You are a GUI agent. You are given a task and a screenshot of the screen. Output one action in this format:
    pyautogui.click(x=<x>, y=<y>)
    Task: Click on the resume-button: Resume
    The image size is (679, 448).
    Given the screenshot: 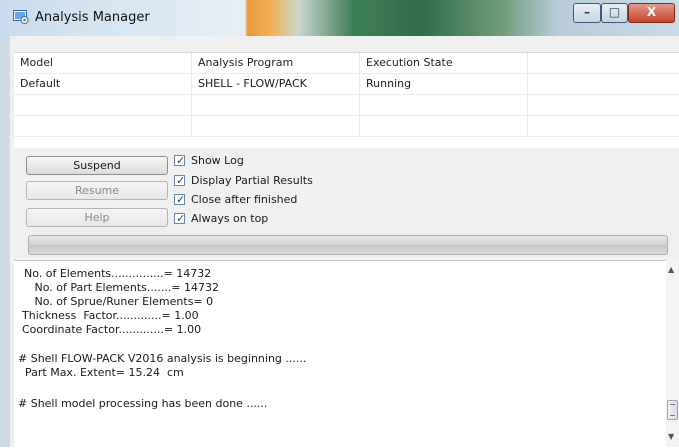 What is the action you would take?
    pyautogui.click(x=97, y=190)
    